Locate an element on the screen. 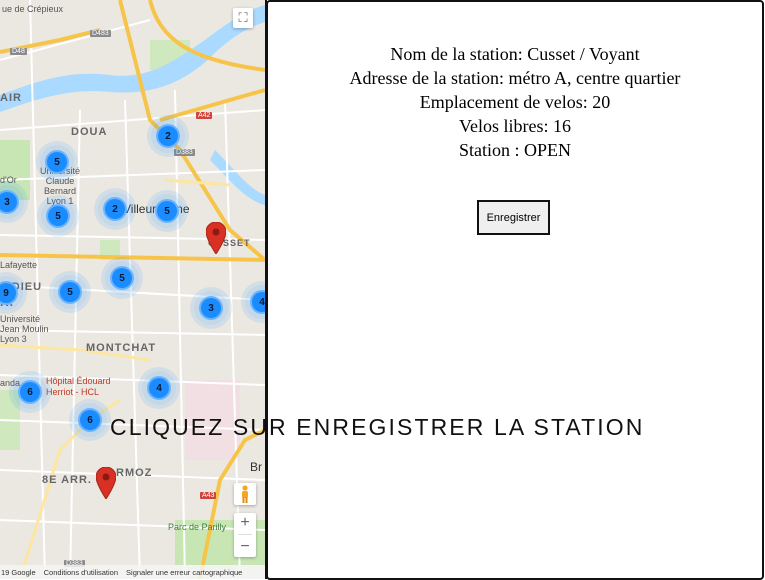  zoom-divider is located at coordinates (245, 535).